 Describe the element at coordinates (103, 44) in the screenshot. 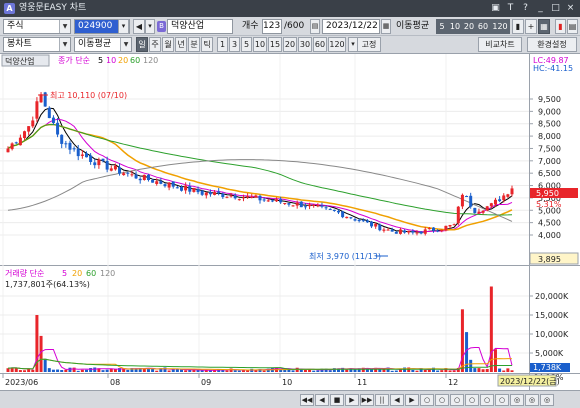

I see `indicator-select: 이동평균 ▼` at that location.